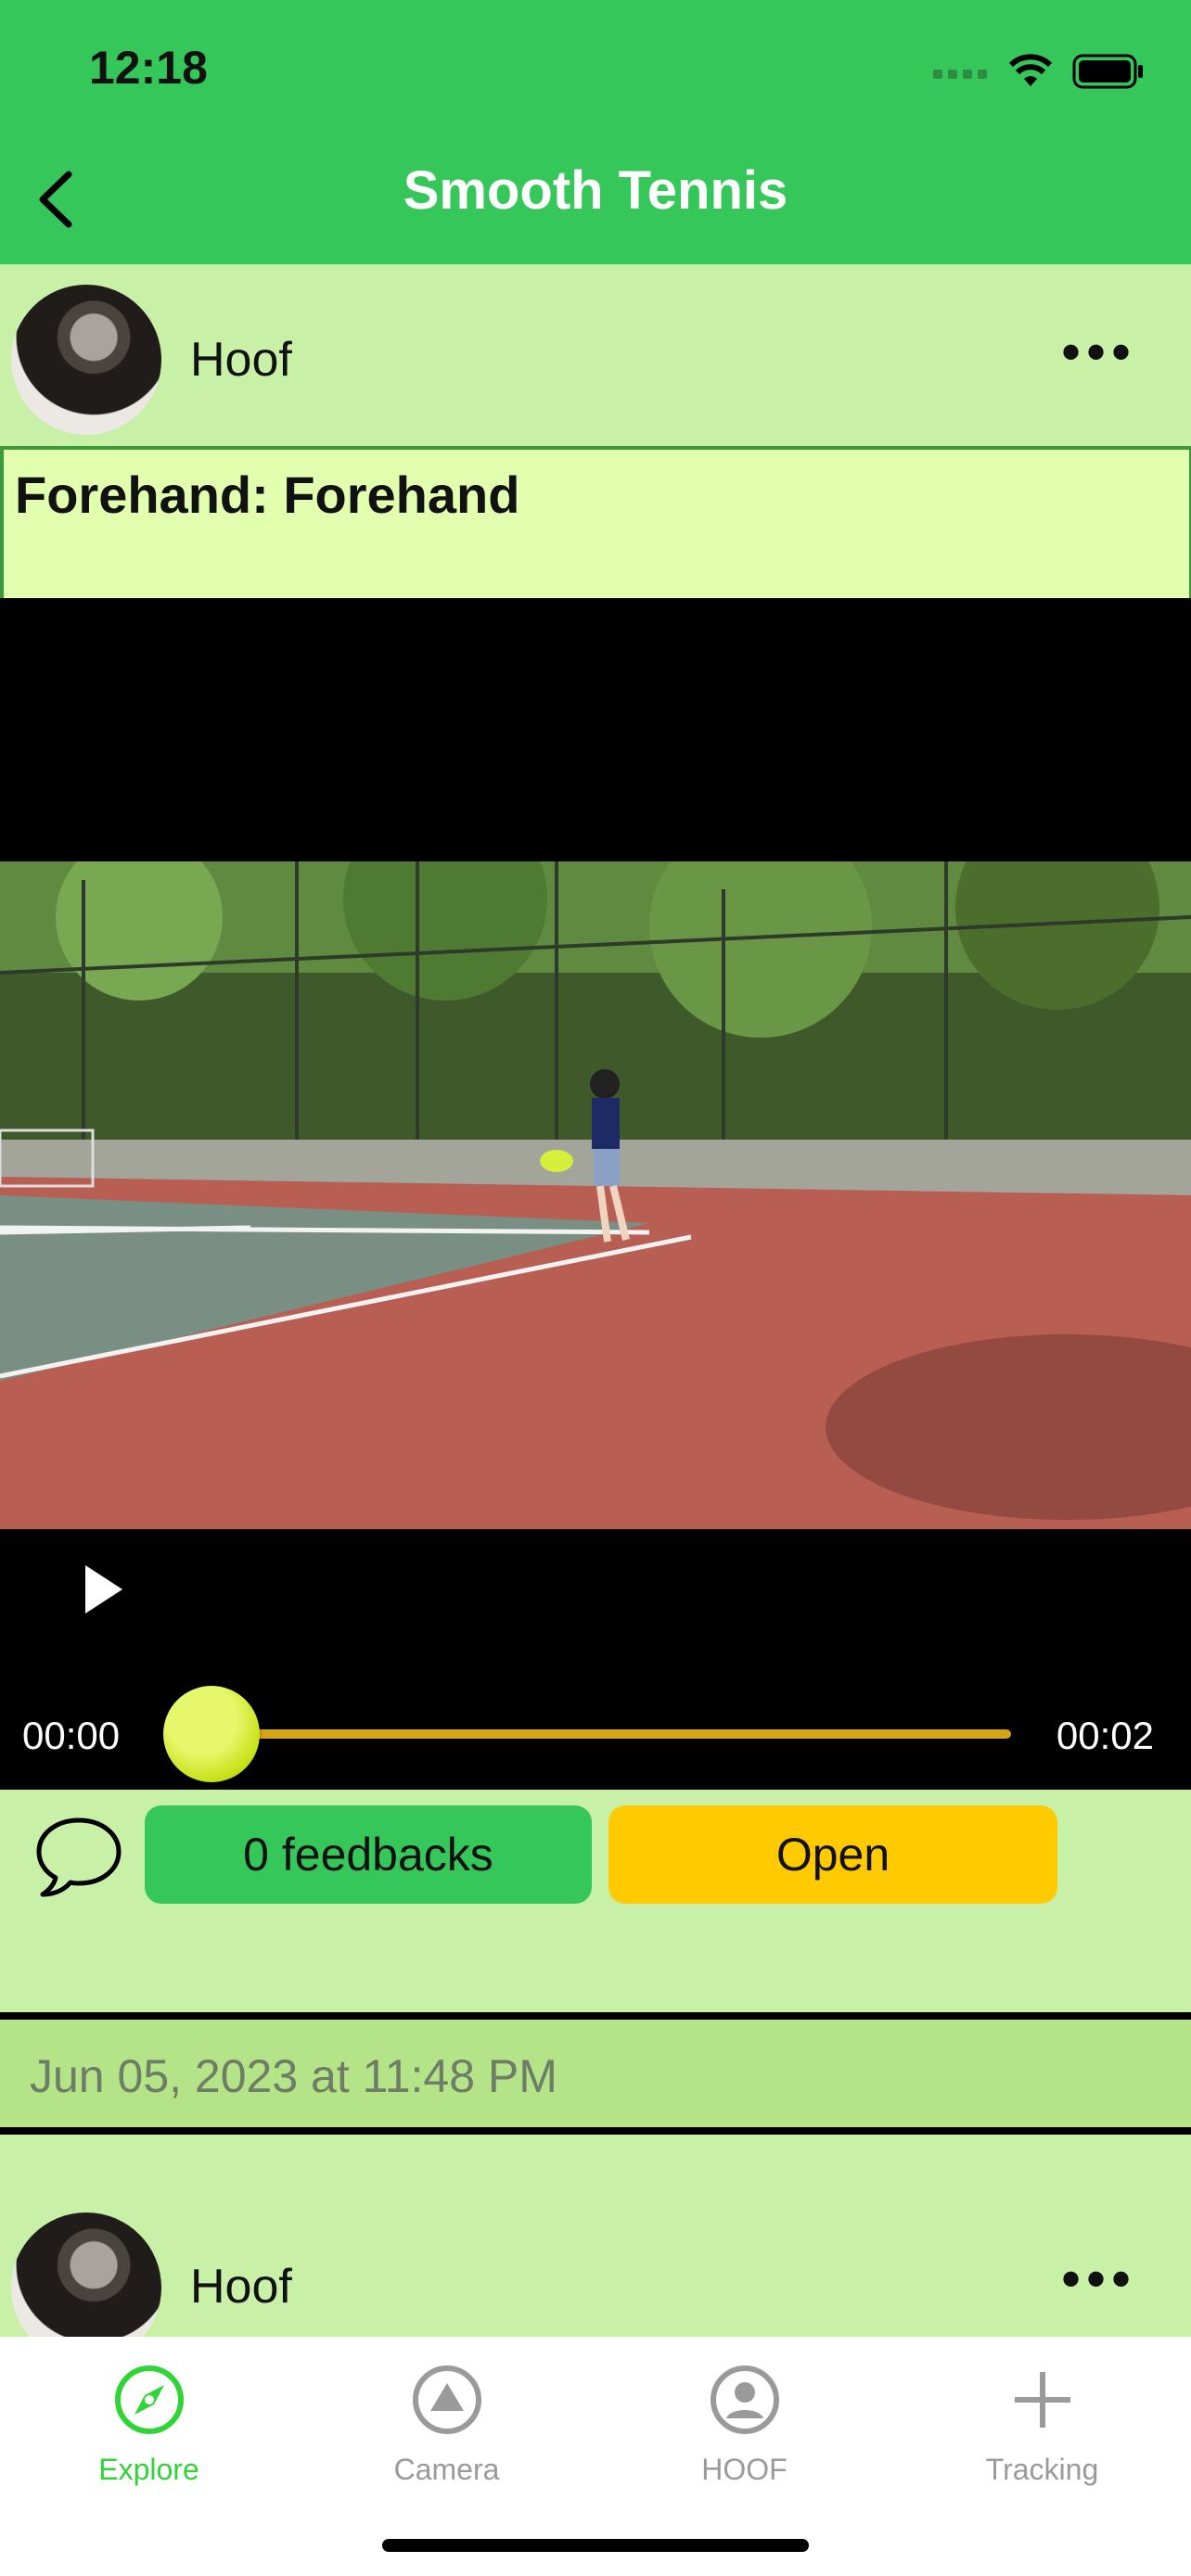 This screenshot has height=2576, width=1191. Describe the element at coordinates (86, 360) in the screenshot. I see `avatar` at that location.